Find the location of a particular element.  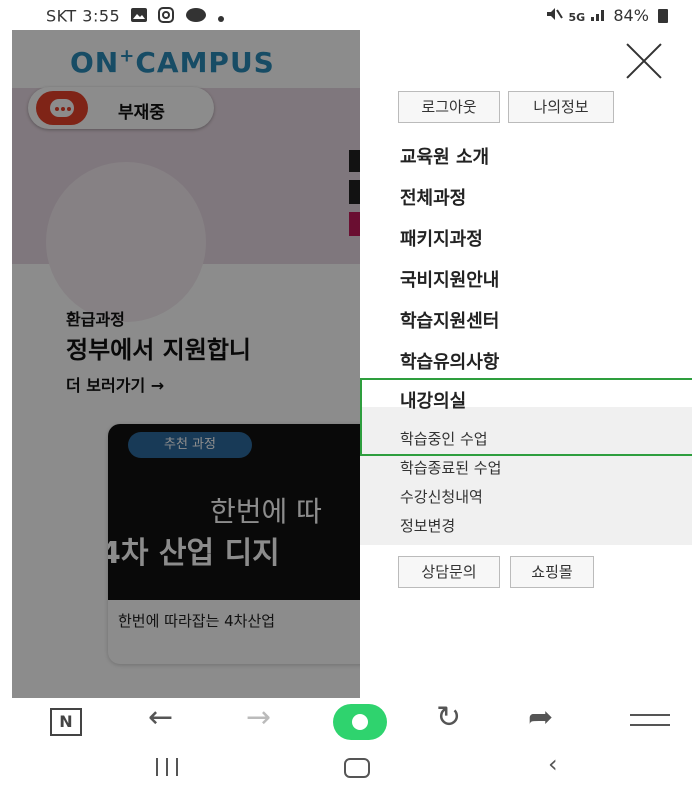

menu-item-gov-support: 국비지원안내 is located at coordinates (449, 279).